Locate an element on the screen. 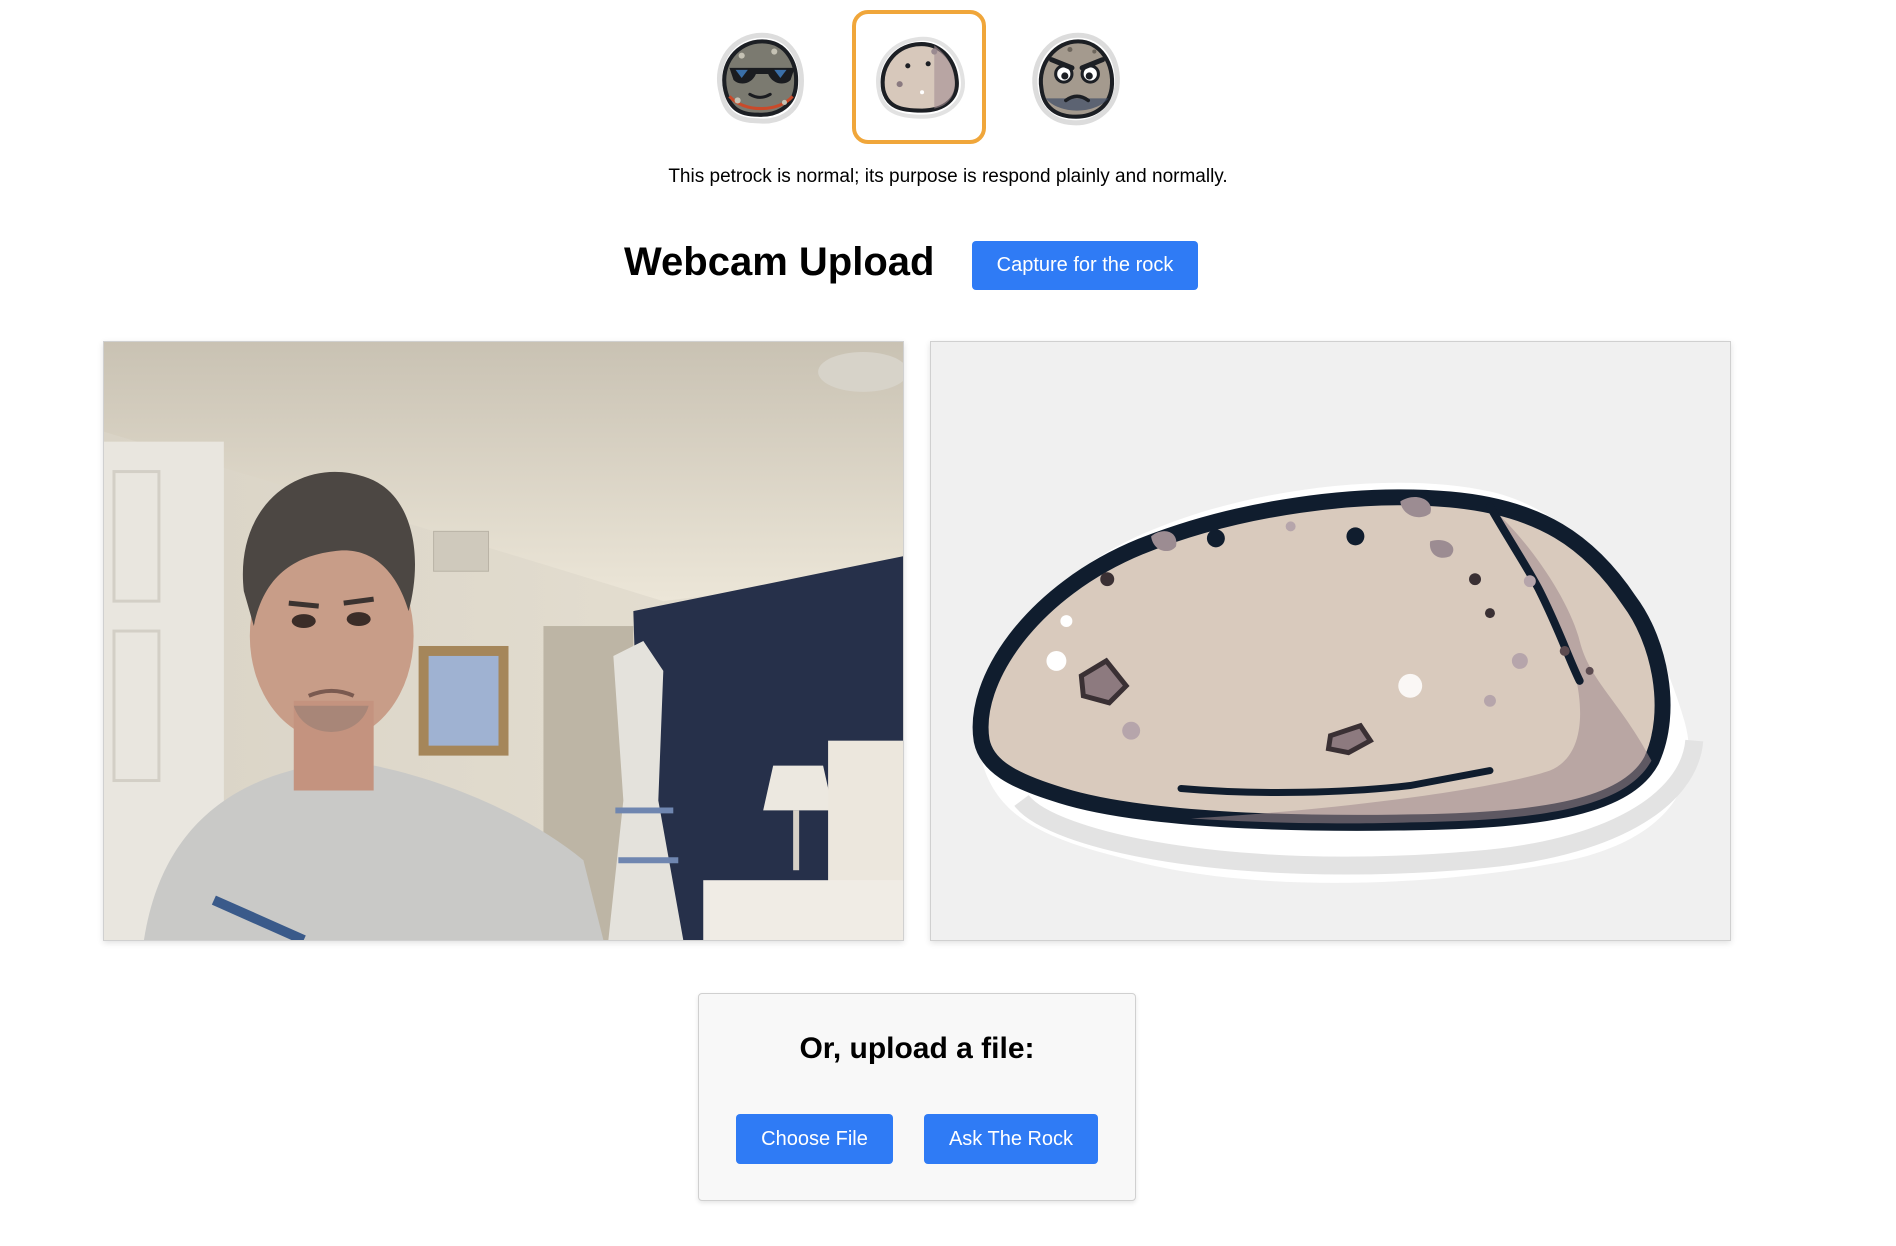 This screenshot has height=1246, width=1896. capture-button: Capture for the rock is located at coordinates (1085, 265).